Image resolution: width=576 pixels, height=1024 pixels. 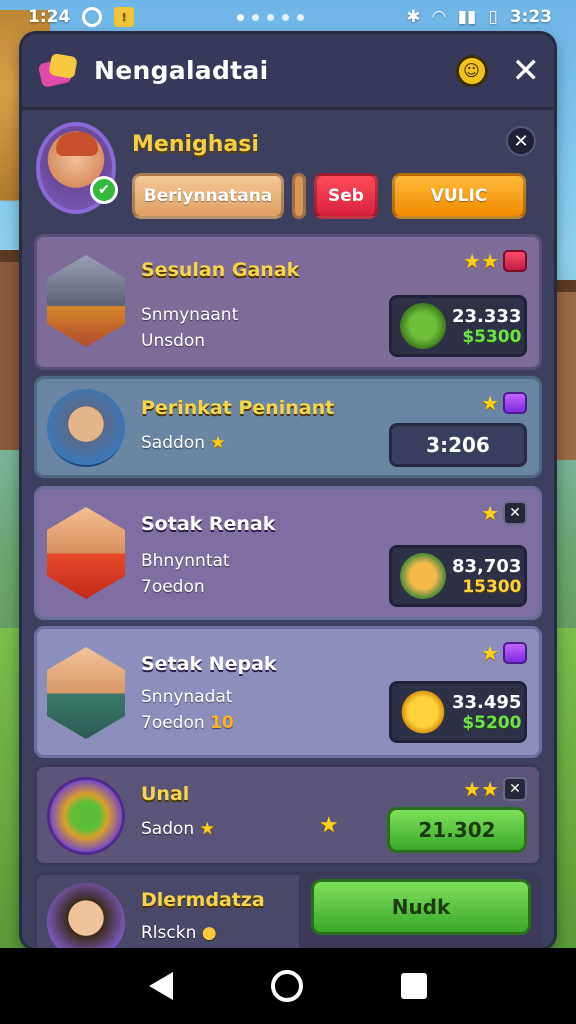 I want to click on status-right-time: 3:23, so click(x=530, y=17).